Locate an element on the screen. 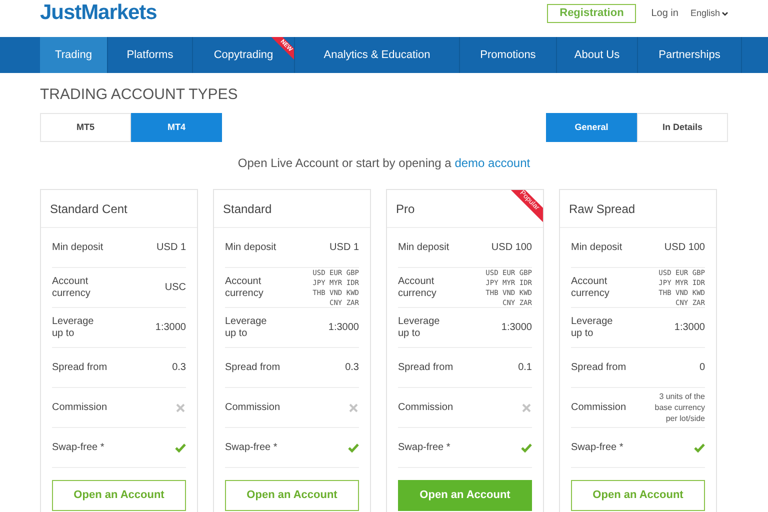 Image resolution: width=768 pixels, height=512 pixels. tab: MT5 is located at coordinates (85, 127).